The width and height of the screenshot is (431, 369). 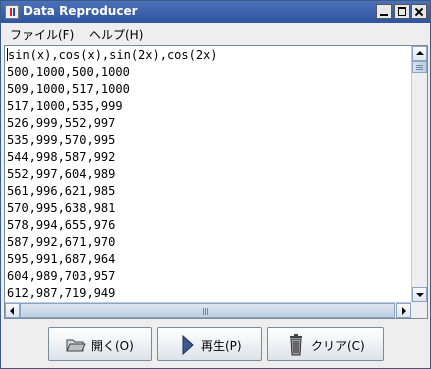 I want to click on menu-help: ヘルプ(H), so click(x=116, y=34).